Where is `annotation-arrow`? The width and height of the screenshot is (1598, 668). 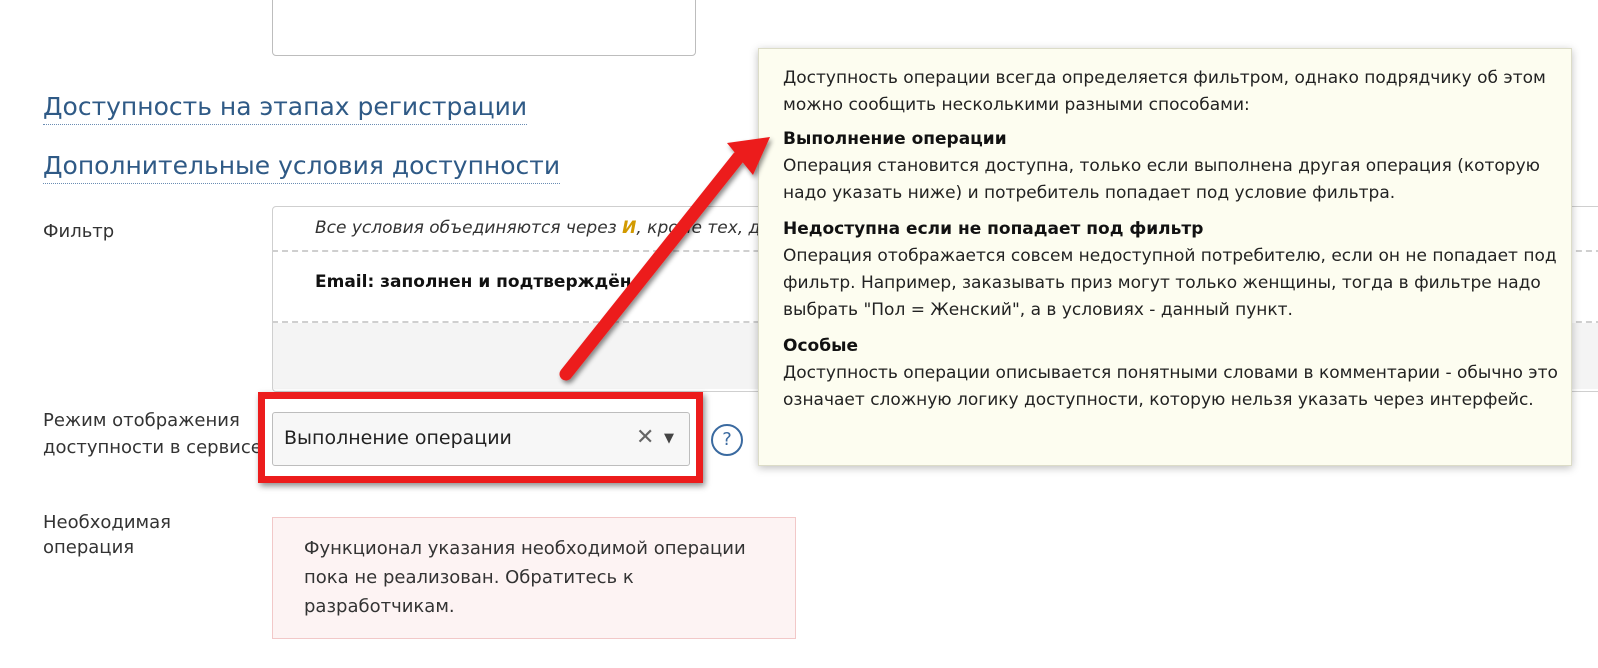 annotation-arrow is located at coordinates (664, 259).